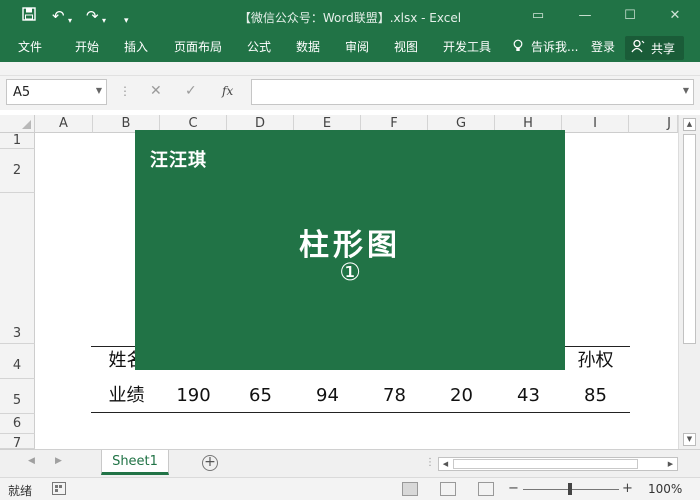 The height and width of the screenshot is (500, 700). Describe the element at coordinates (360, 412) in the screenshot. I see `table-bottom-border` at that location.